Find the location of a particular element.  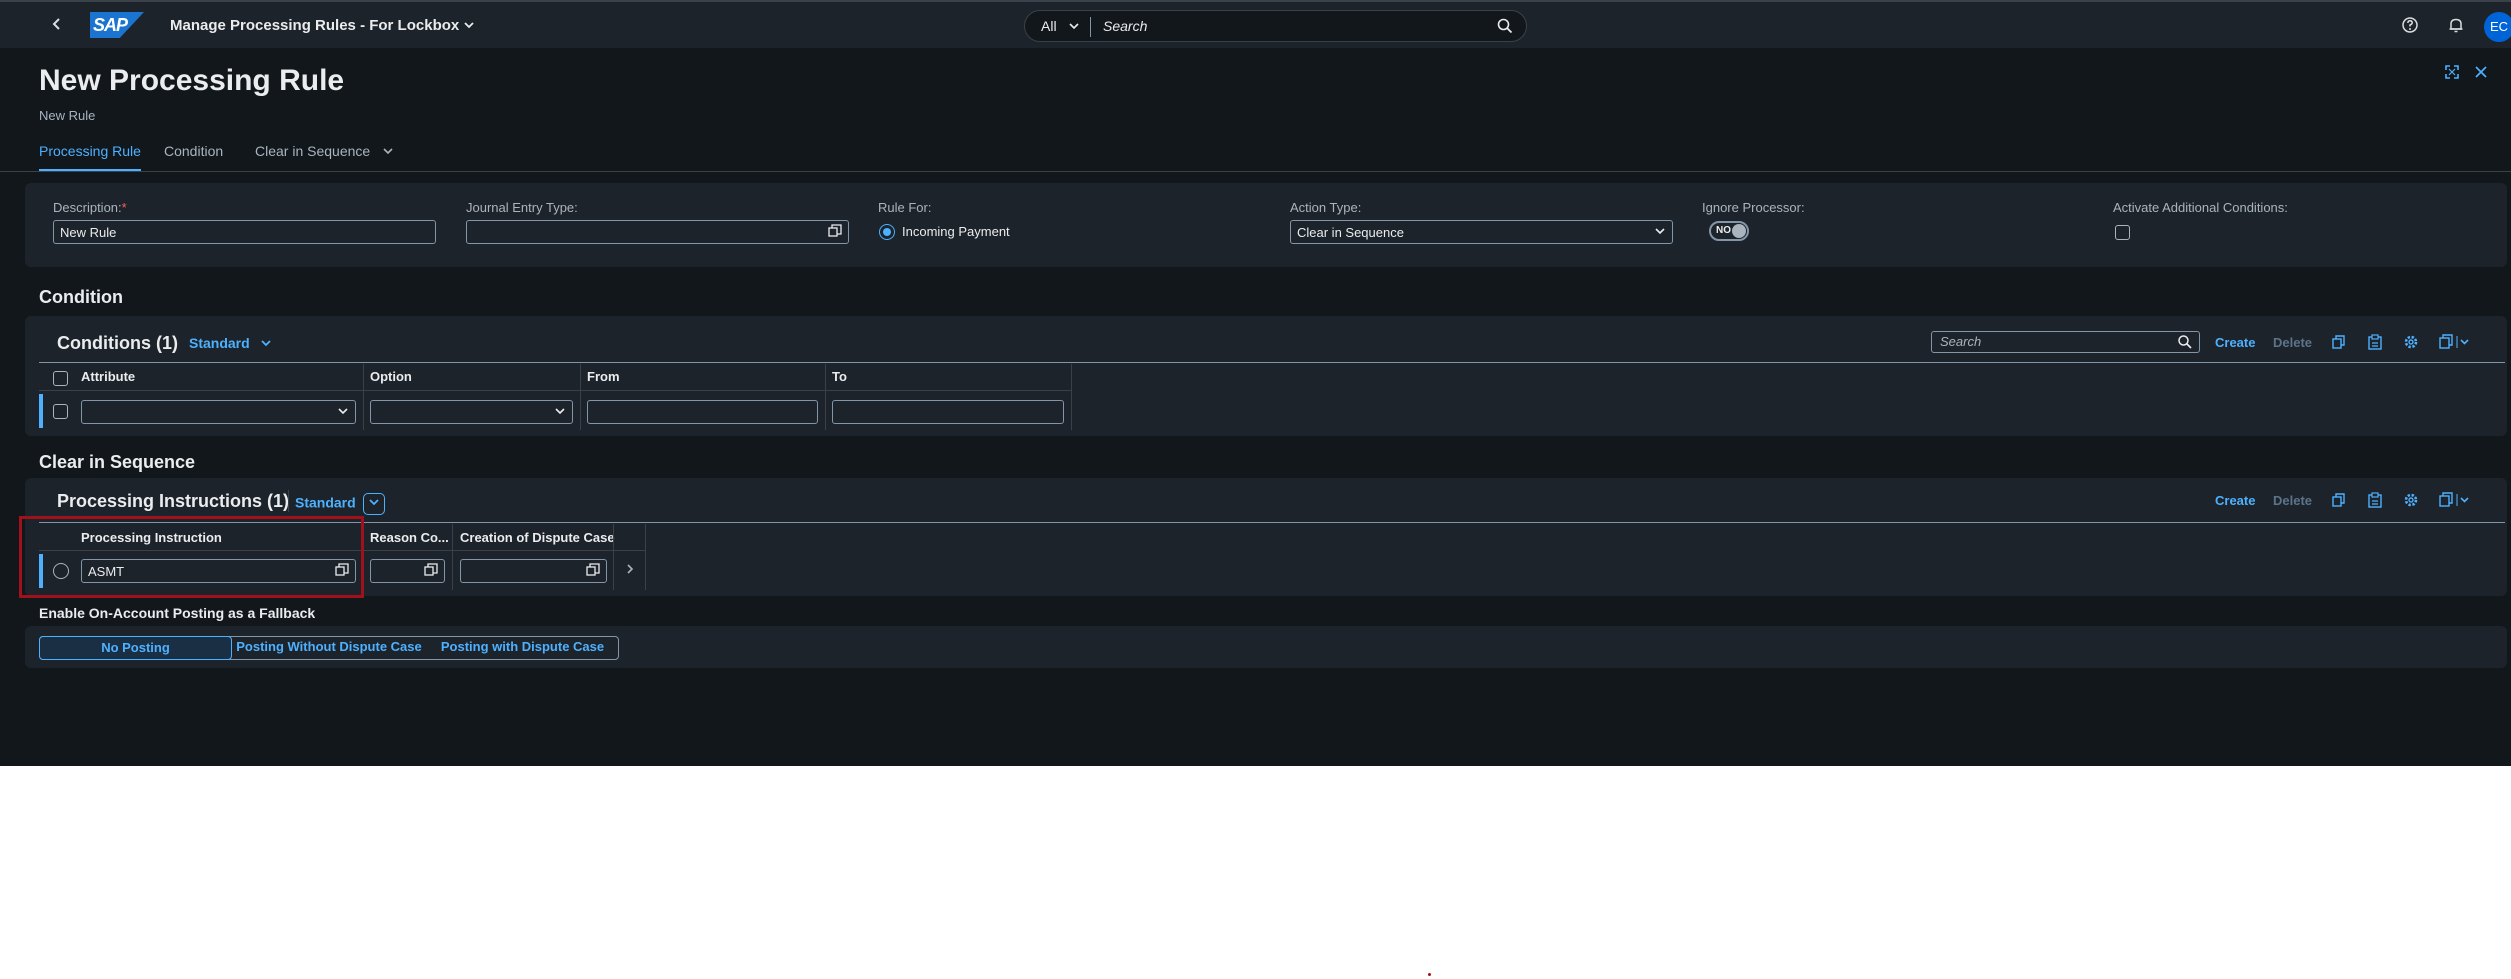

action-type-label: Action Type: is located at coordinates (1326, 207).